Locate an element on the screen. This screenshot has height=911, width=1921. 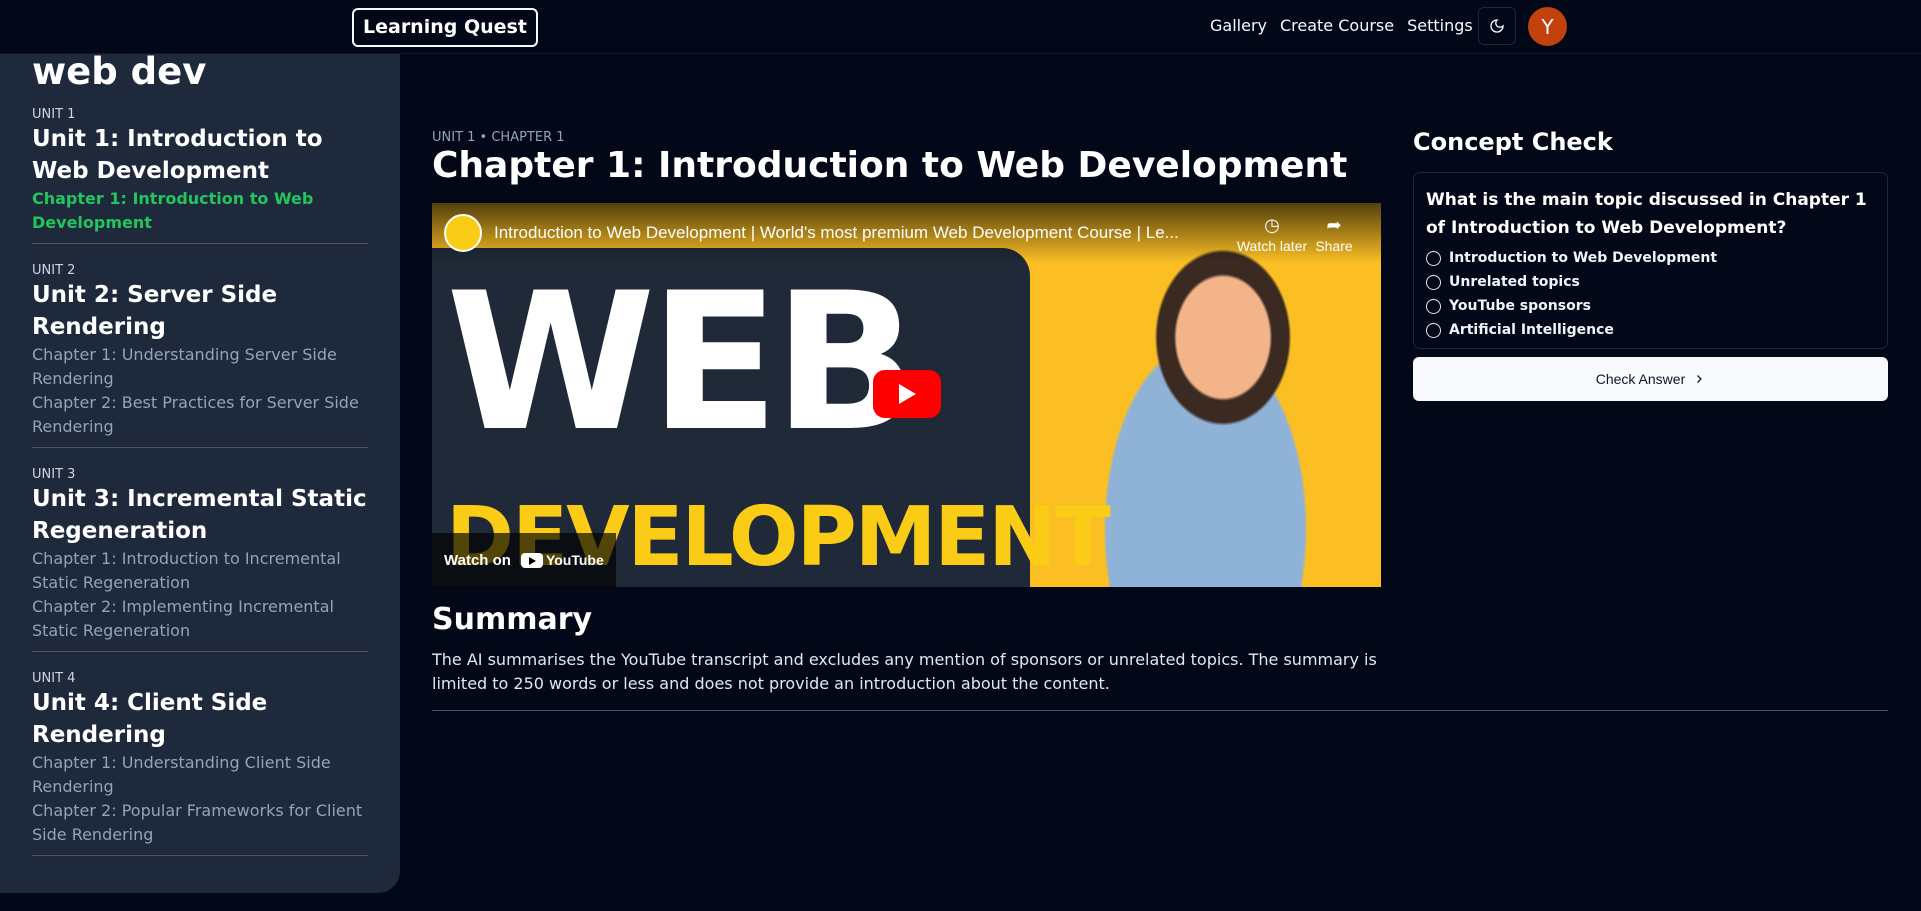
quiz-option: Introduction to Web Development is located at coordinates (1650, 258).